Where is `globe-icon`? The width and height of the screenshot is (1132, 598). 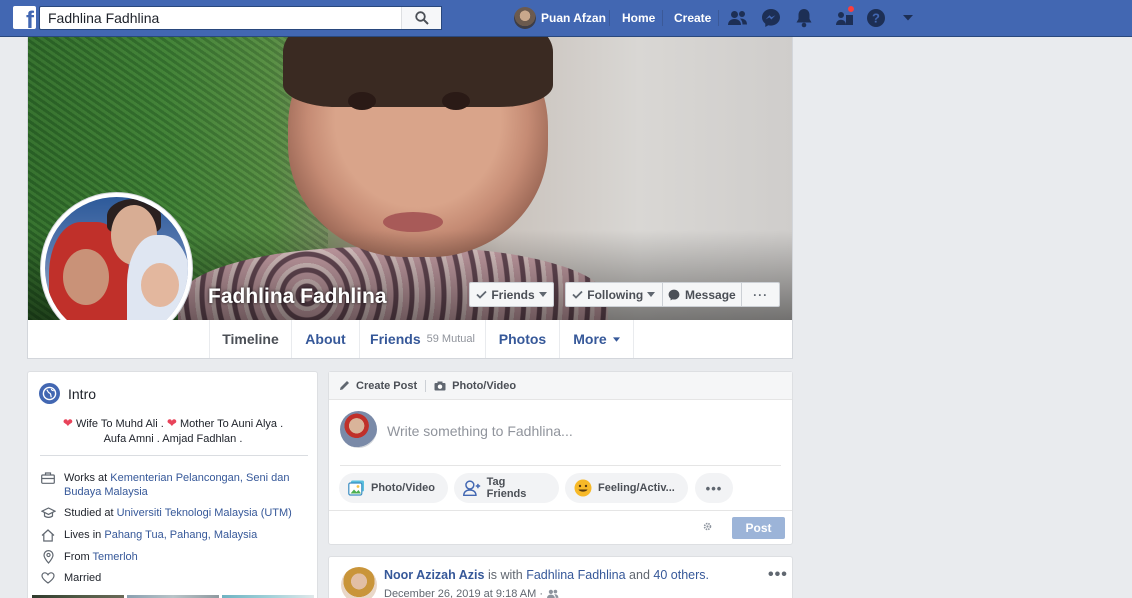
globe-icon is located at coordinates (49, 393).